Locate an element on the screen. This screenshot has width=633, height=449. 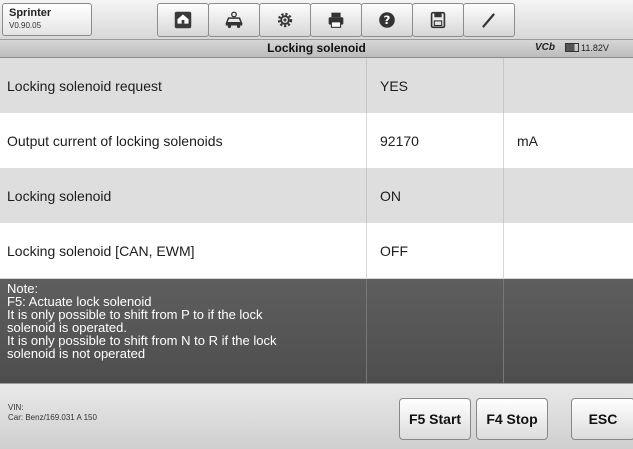
app-info: Sprinter V0.90.05 is located at coordinates (47, 19).